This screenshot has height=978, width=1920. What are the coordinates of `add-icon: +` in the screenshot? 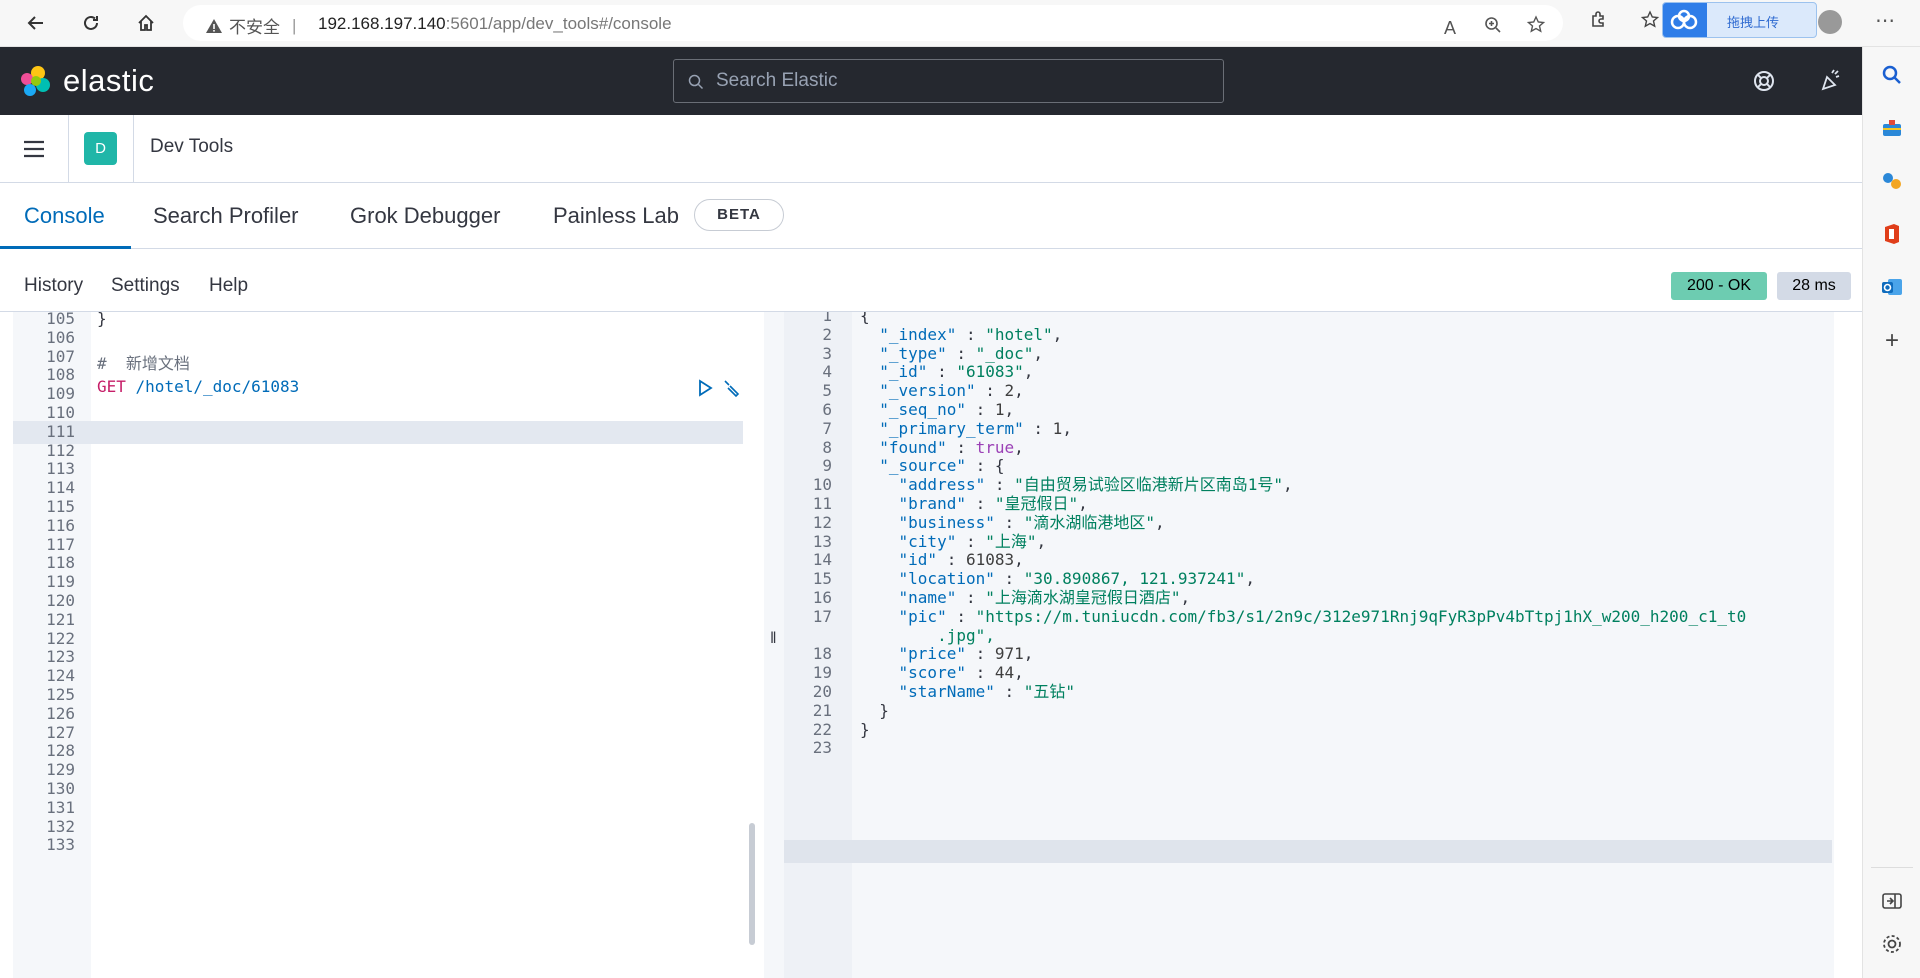 It's located at (1892, 341).